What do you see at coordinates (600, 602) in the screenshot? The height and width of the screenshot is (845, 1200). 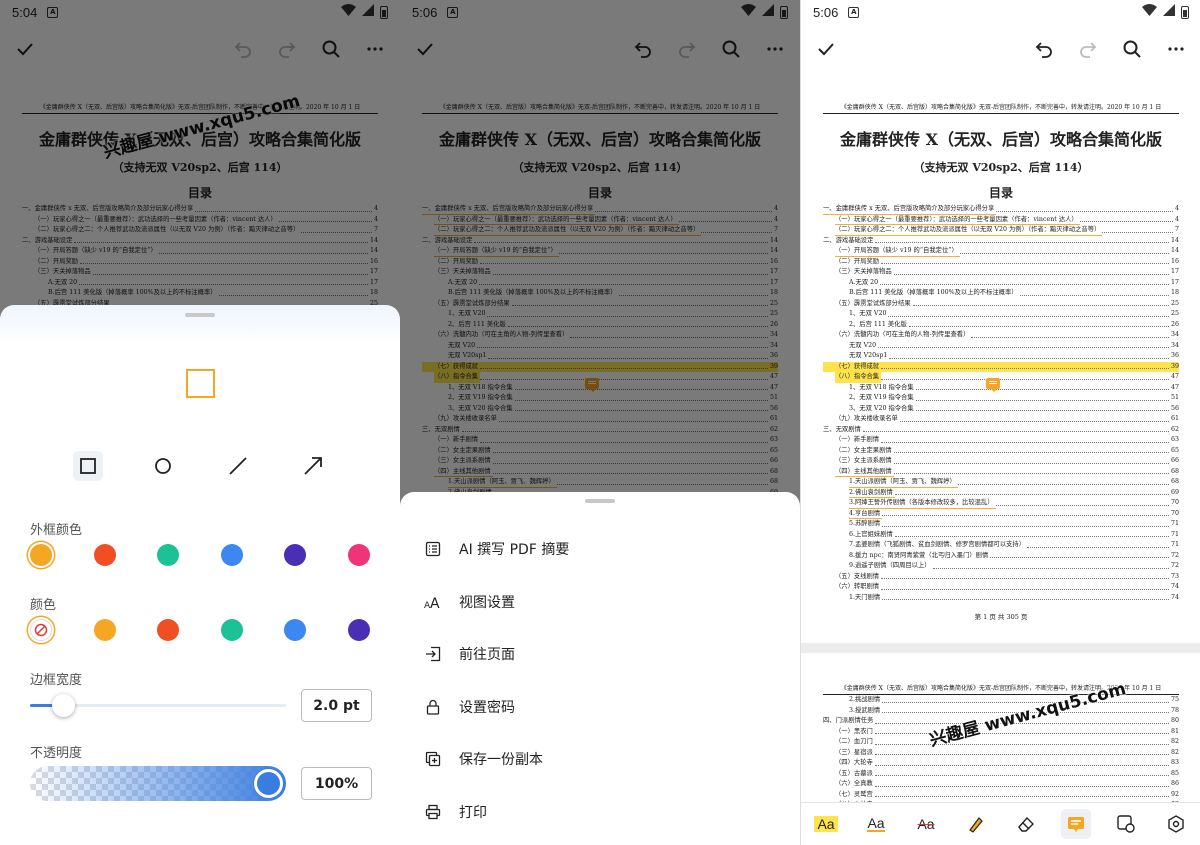 I see `menu-item-view-settings: A A 视图设置` at bounding box center [600, 602].